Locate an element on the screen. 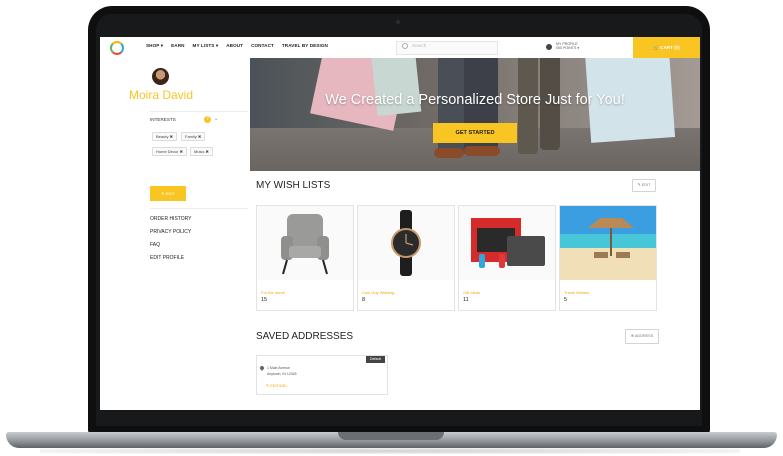 This screenshot has height=456, width=783. wishlist-card: Gift Ideas 11 is located at coordinates (507, 258).